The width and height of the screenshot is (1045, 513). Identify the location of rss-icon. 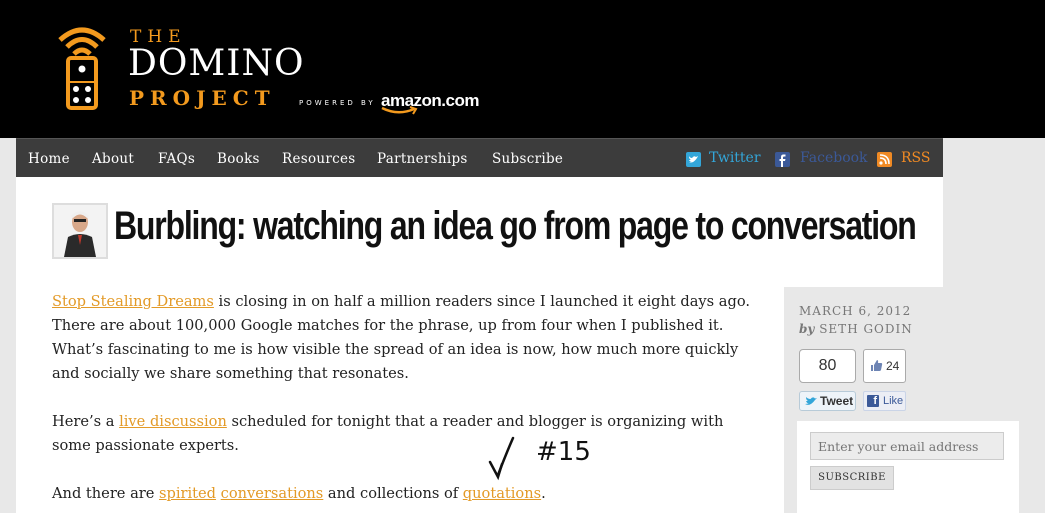
(884, 159).